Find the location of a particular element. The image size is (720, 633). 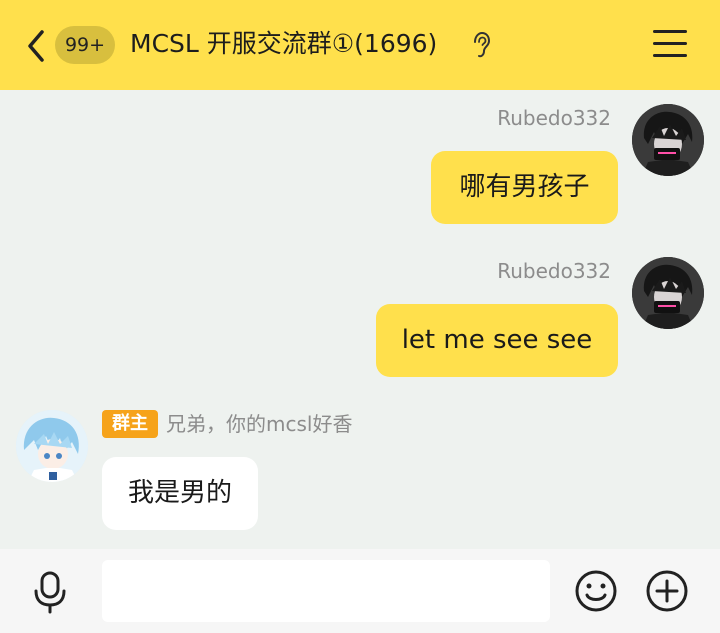

back-button is located at coordinates (38, 46).